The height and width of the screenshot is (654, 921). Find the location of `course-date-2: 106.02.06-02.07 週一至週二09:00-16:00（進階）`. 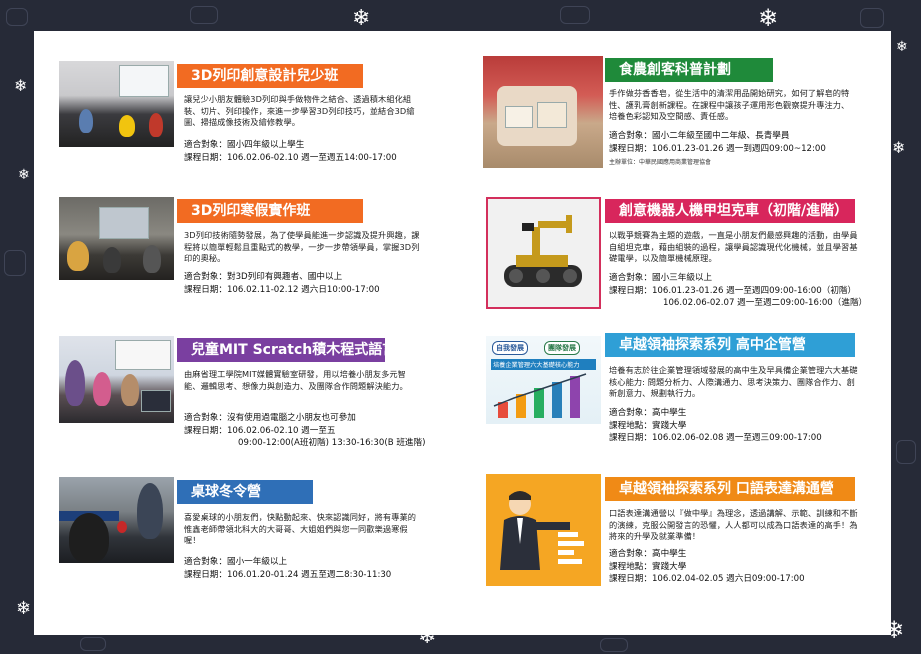

course-date-2: 106.02.06-02.07 週一至週二09:00-16:00（進階） is located at coordinates (765, 303).